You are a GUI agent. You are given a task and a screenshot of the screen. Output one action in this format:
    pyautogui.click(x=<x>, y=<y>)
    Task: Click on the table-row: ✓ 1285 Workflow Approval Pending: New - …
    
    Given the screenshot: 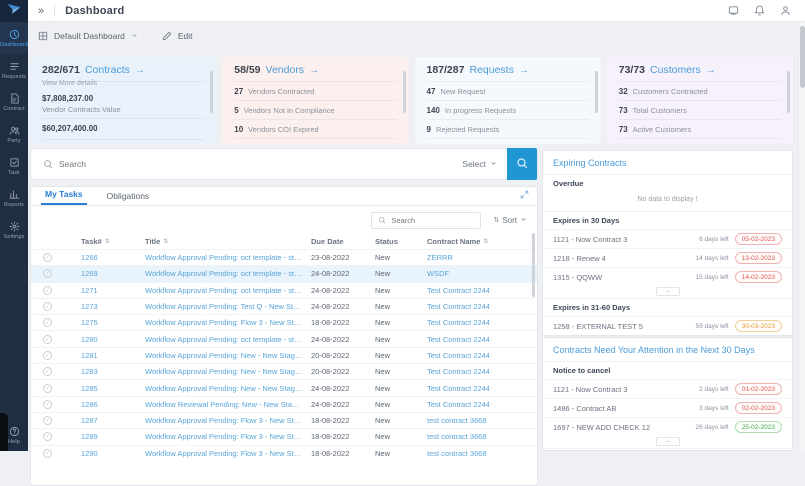 What is the action you would take?
    pyautogui.click(x=284, y=387)
    